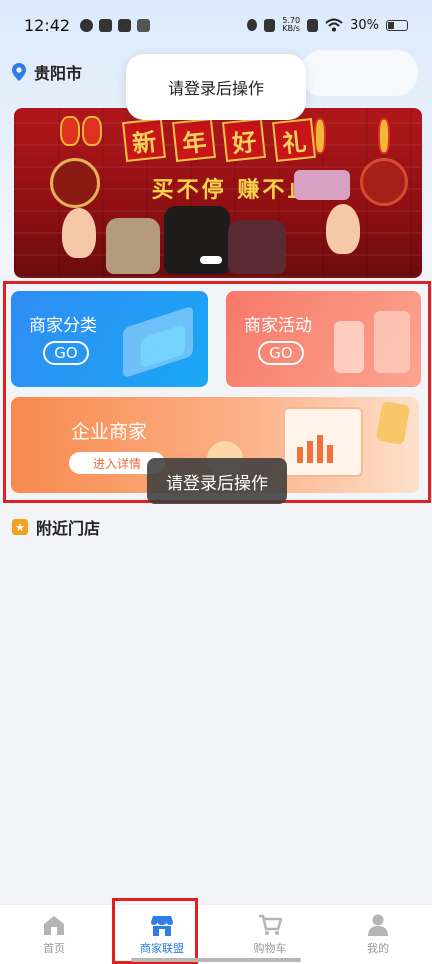  What do you see at coordinates (216, 960) in the screenshot?
I see `system-home-indicator` at bounding box center [216, 960].